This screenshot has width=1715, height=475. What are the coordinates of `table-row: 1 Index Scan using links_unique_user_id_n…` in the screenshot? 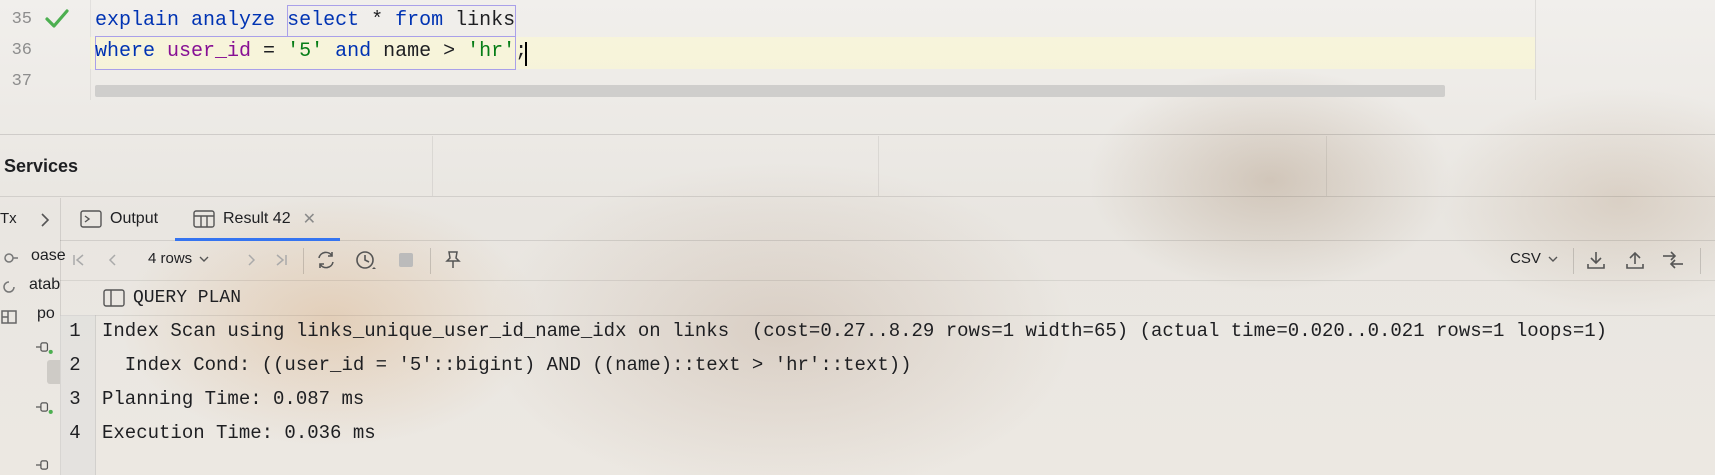 It's located at (887, 332).